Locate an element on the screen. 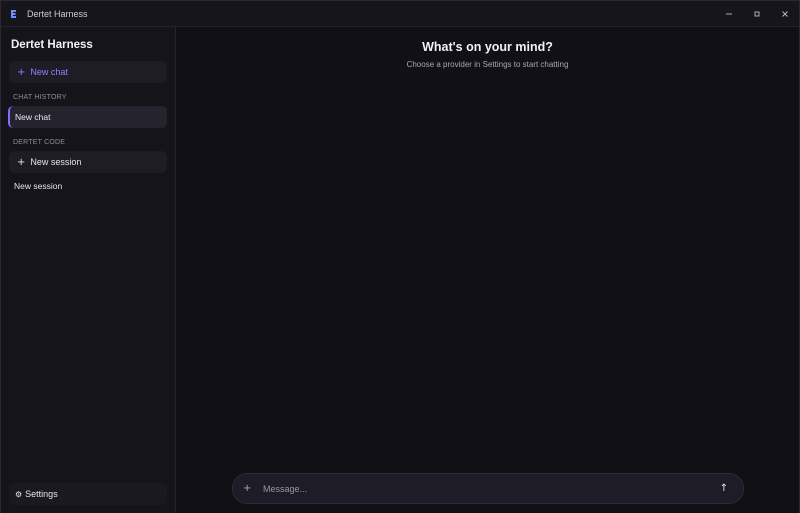 The image size is (800, 513). window-controls is located at coordinates (757, 13).